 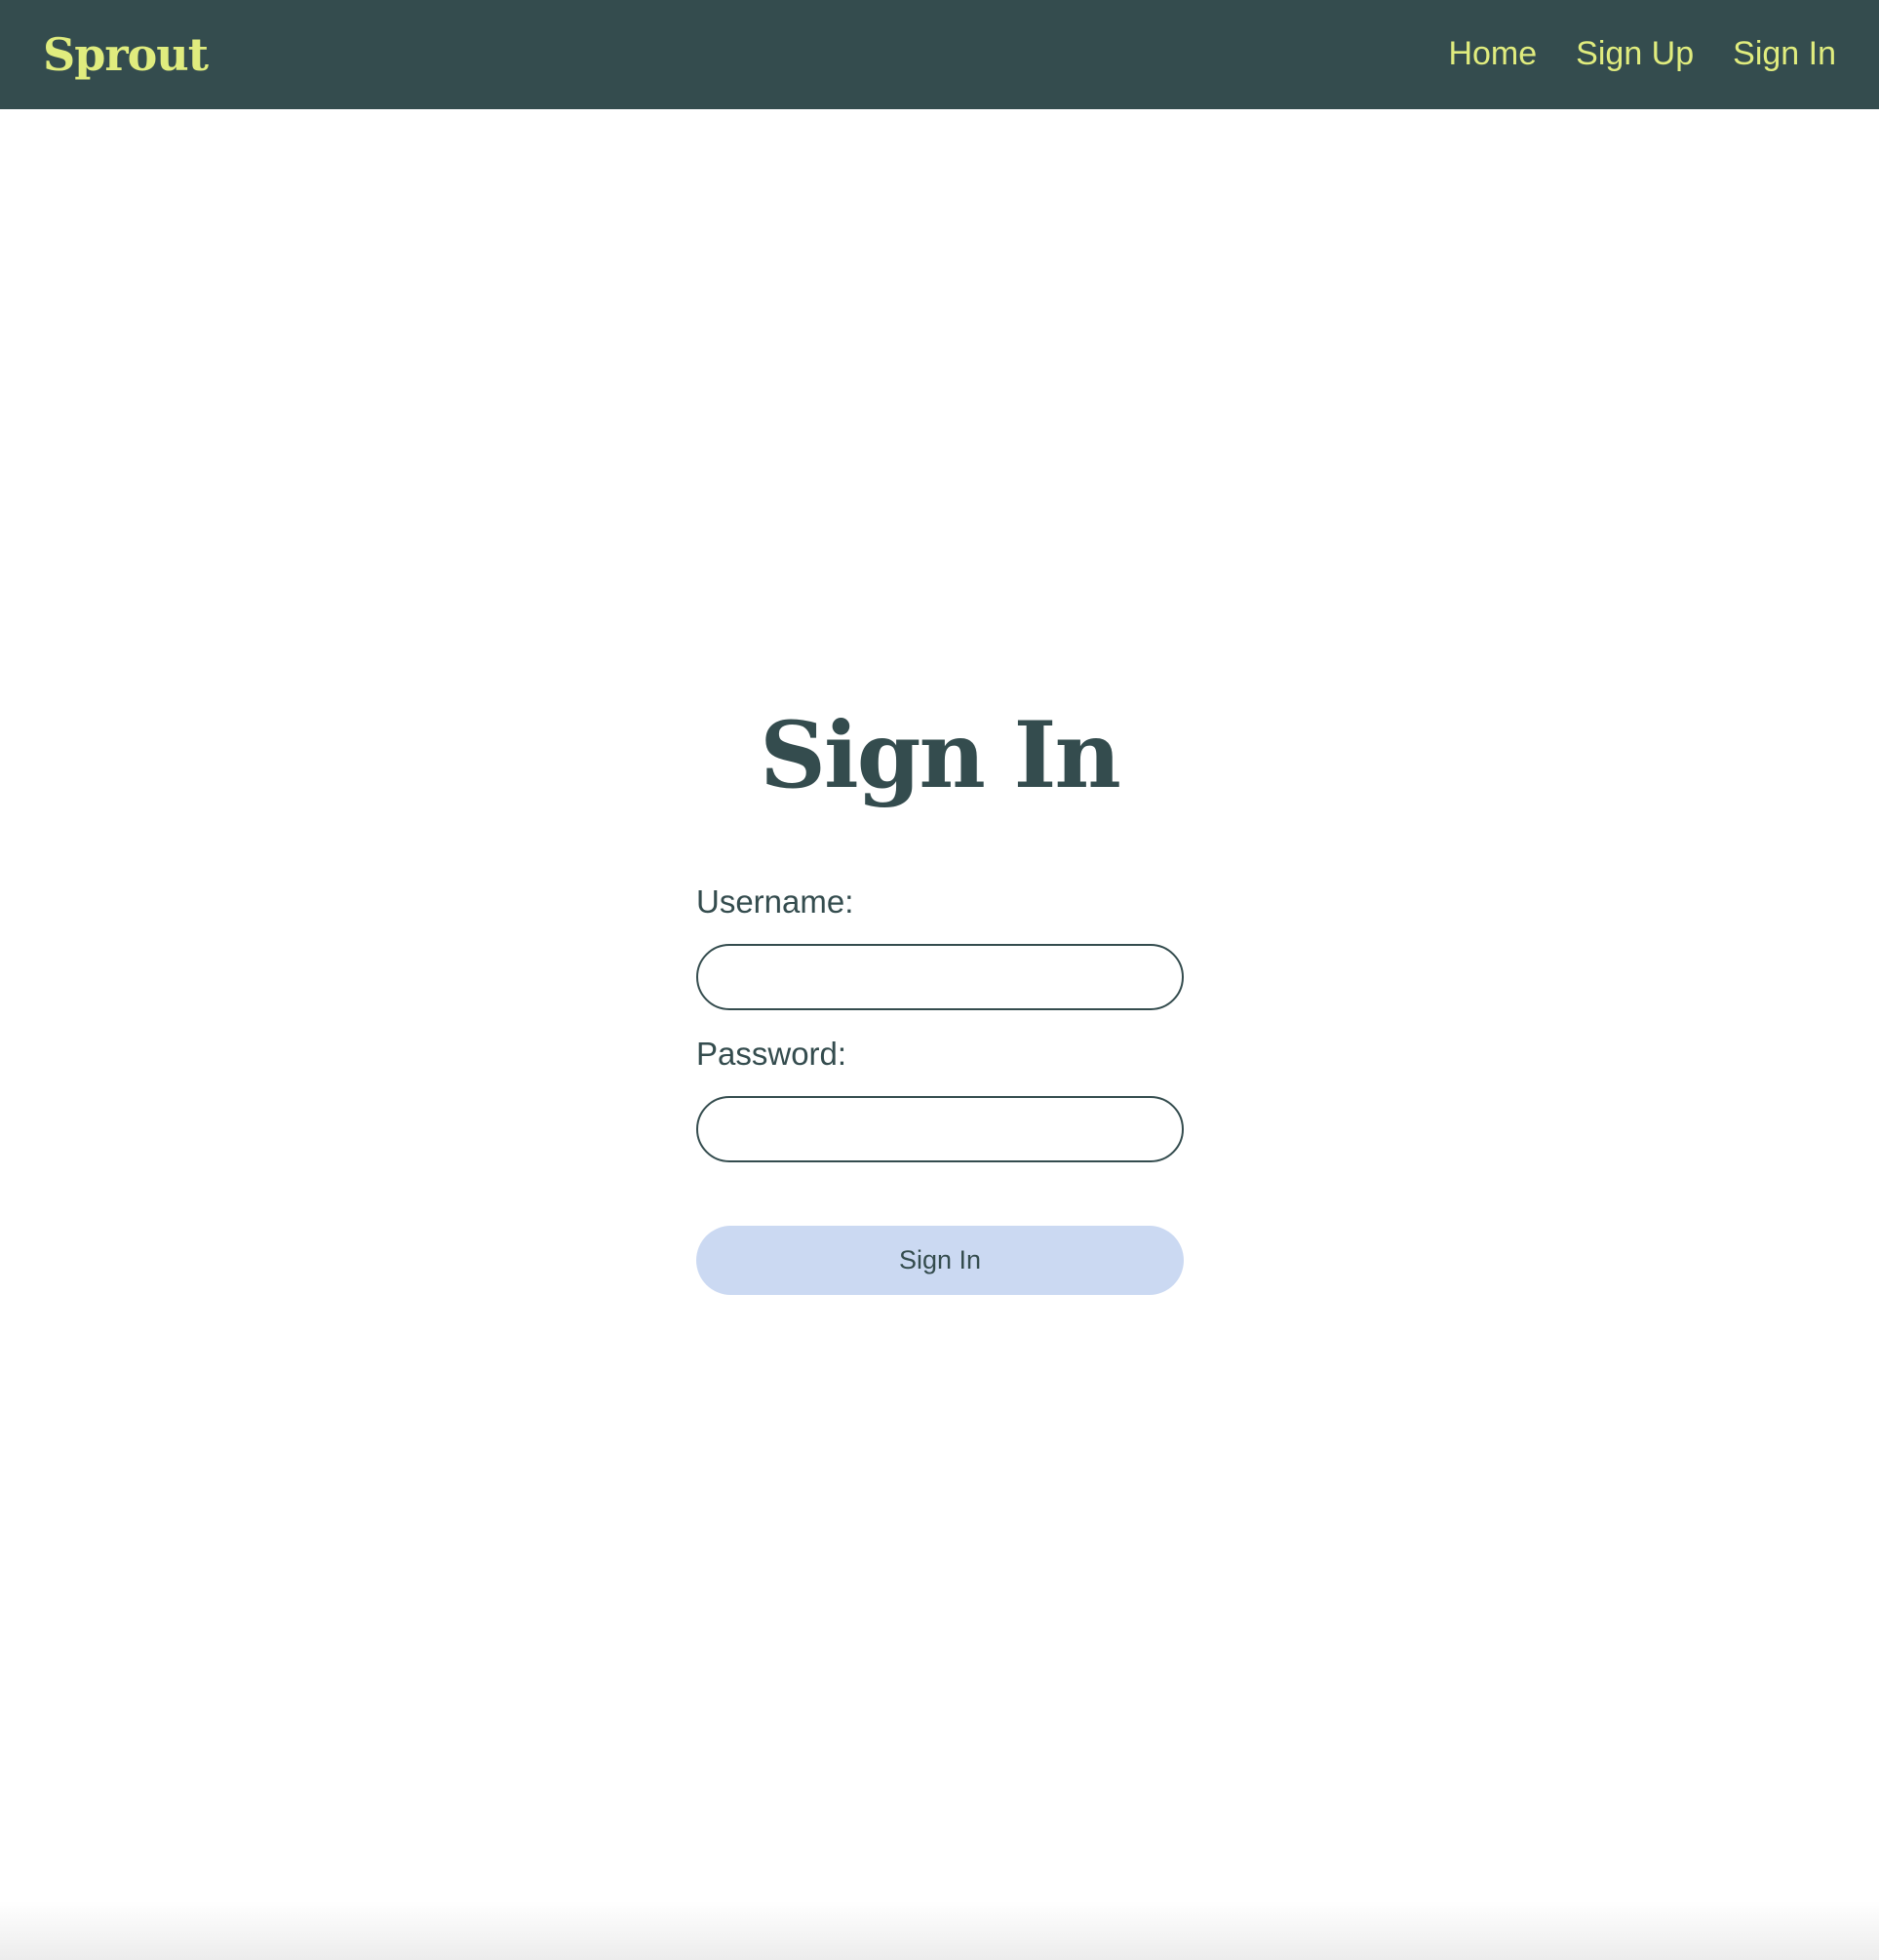 What do you see at coordinates (1635, 53) in the screenshot?
I see `nav-link-sign-up: Sign Up` at bounding box center [1635, 53].